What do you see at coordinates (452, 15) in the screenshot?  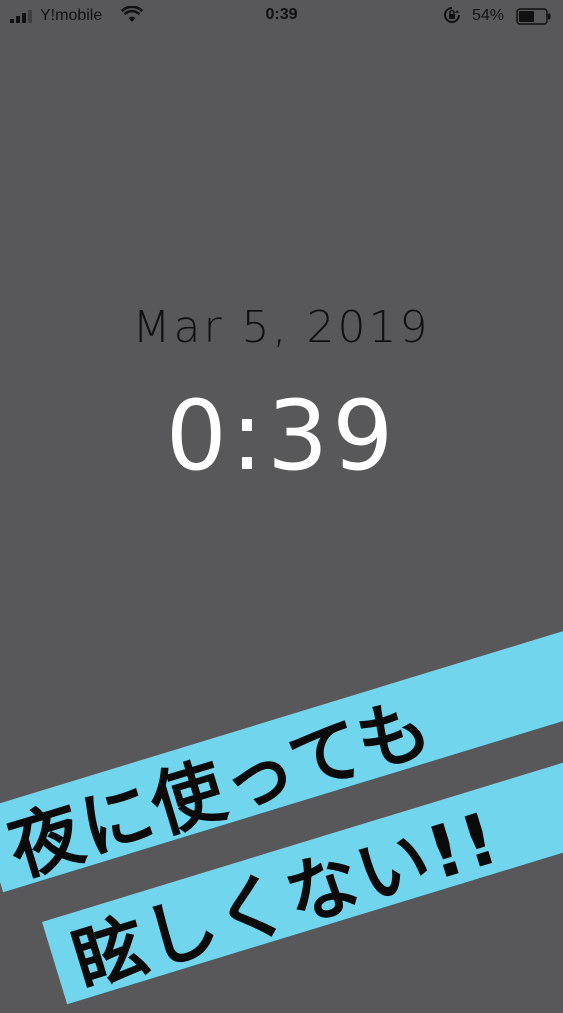 I see `rotation-lock-icon` at bounding box center [452, 15].